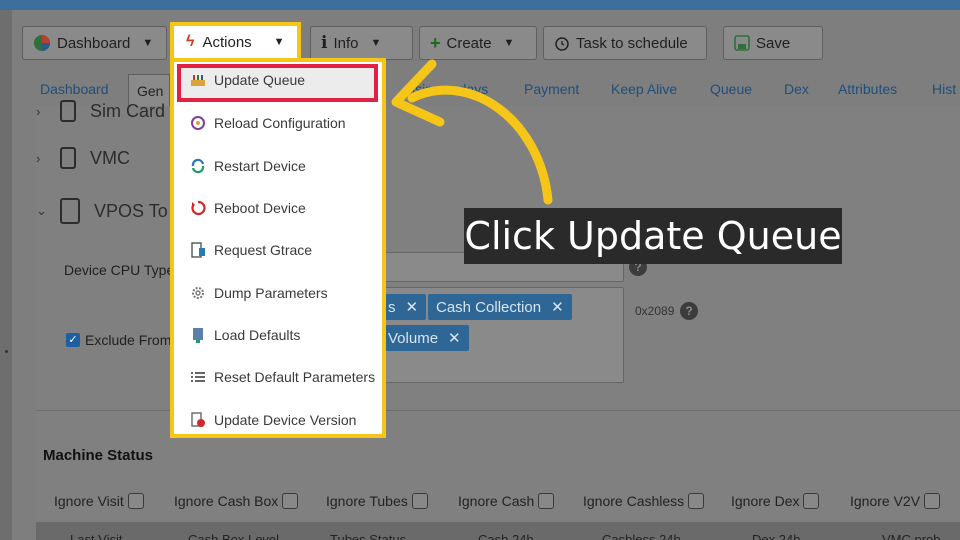 The image size is (960, 540). What do you see at coordinates (472, 132) in the screenshot?
I see `annotation-arrow` at bounding box center [472, 132].